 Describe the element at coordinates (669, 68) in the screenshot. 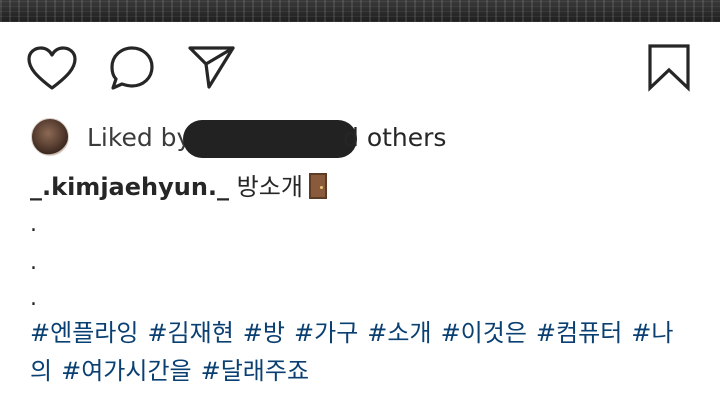

I see `bookmark-icon` at that location.